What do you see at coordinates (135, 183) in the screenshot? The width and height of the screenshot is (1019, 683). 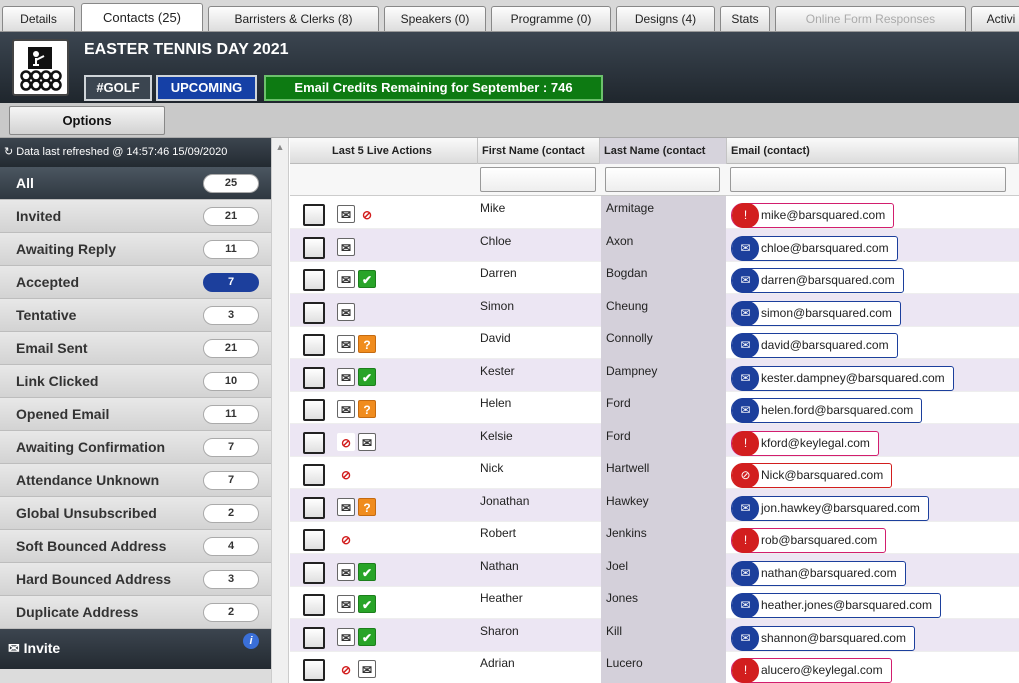 I see `filter-item-all: All 25` at bounding box center [135, 183].